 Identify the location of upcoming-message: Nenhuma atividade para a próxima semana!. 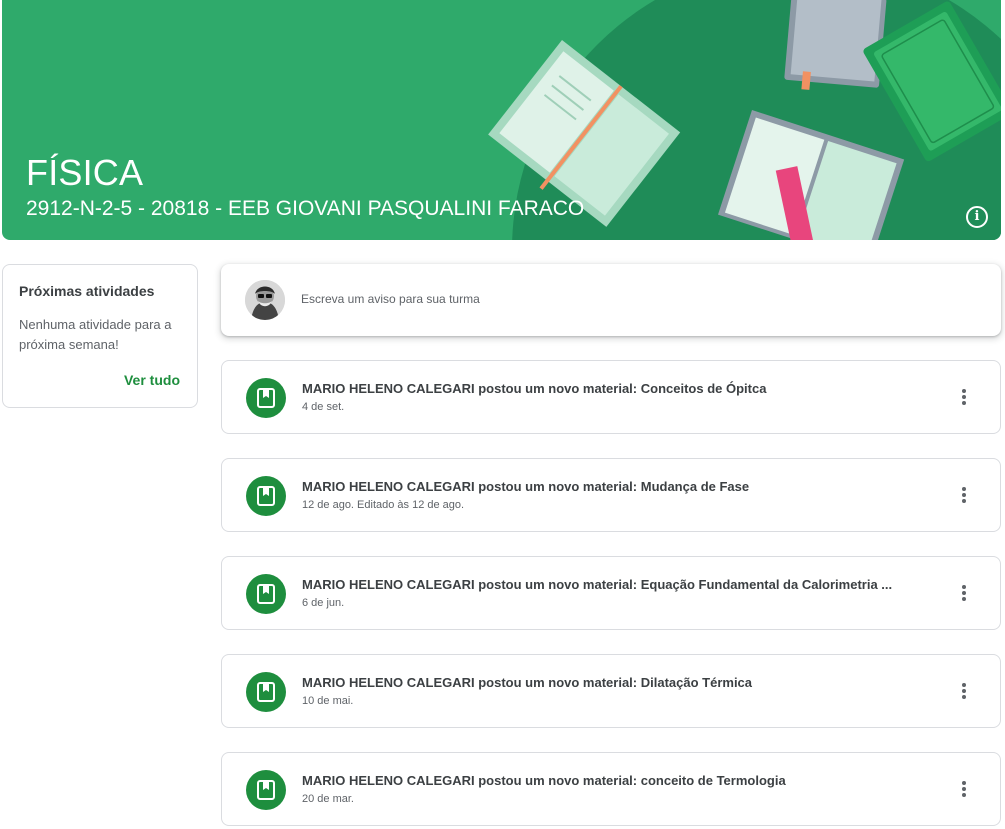
(95, 334).